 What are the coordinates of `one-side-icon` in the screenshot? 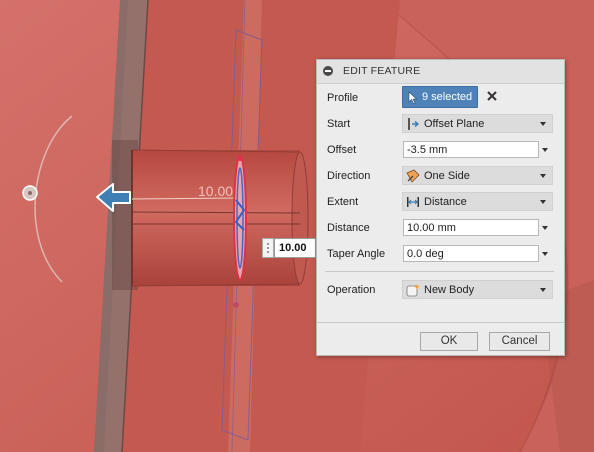 It's located at (413, 176).